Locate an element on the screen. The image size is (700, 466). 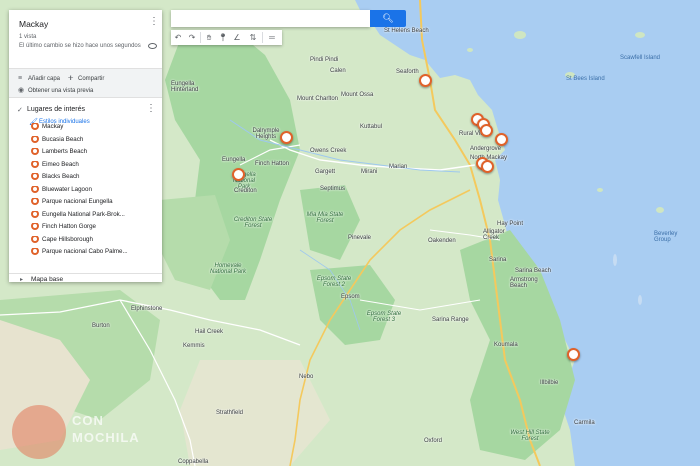
marker-icon: 📍︎ is located at coordinates (223, 37).